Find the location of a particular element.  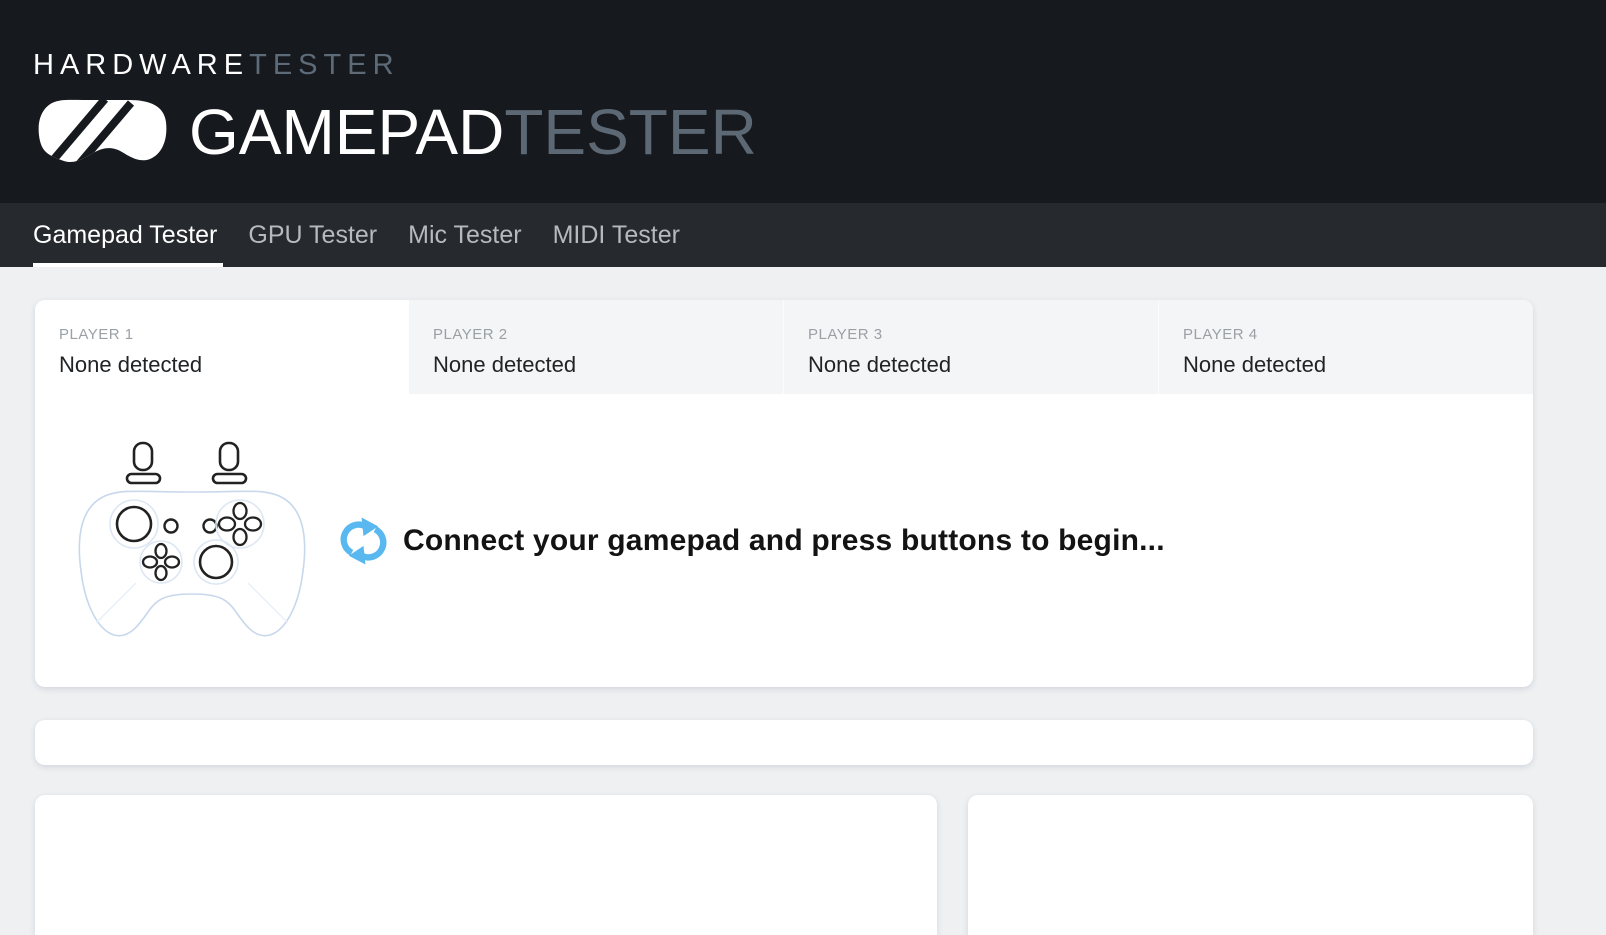

player-2-label: PLAYER 2 is located at coordinates (470, 334).